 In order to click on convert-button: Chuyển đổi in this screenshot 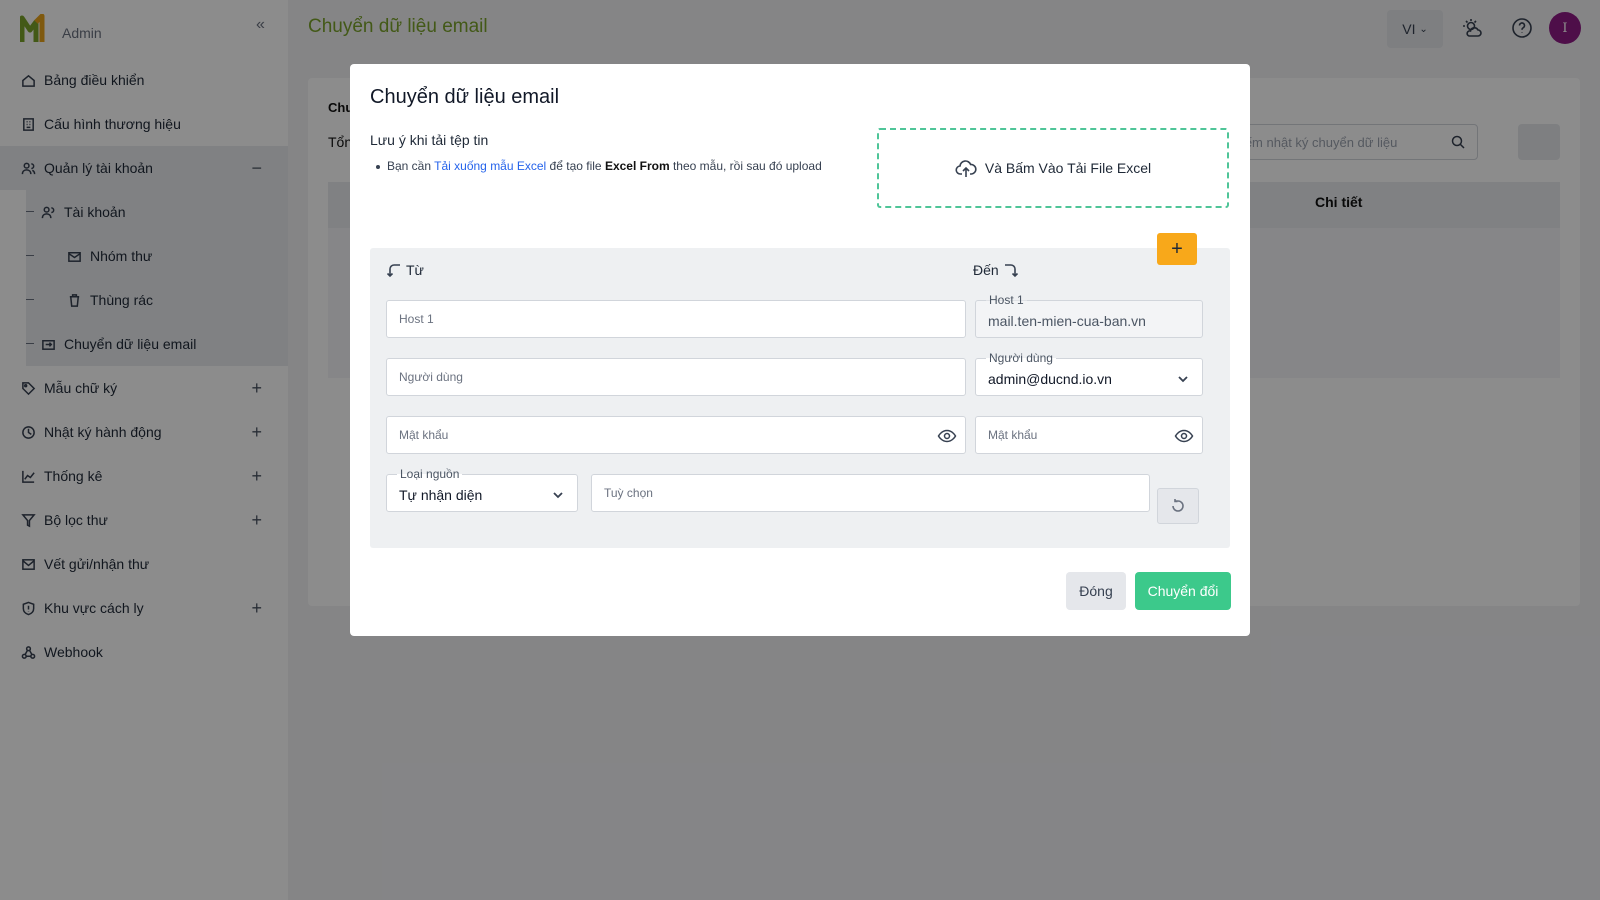, I will do `click(1183, 591)`.